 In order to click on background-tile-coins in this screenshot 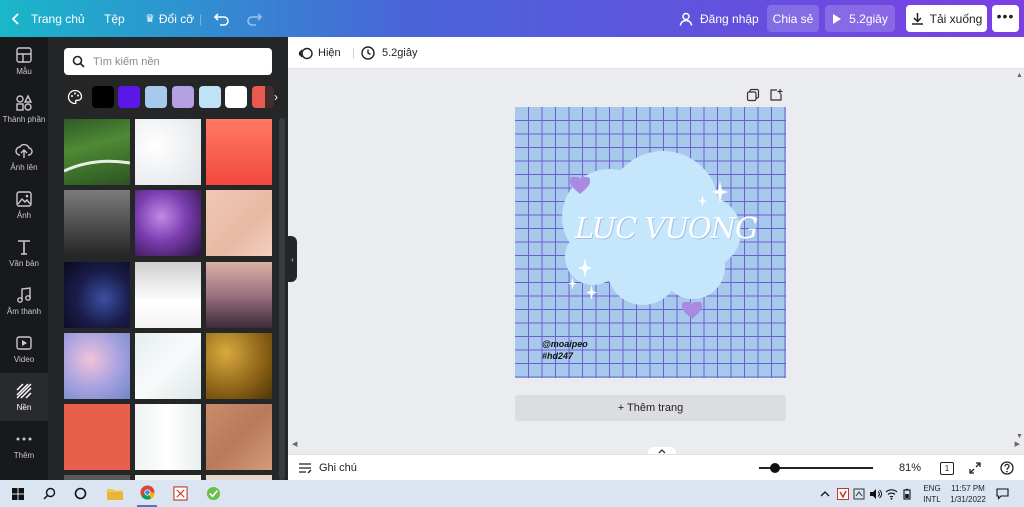, I will do `click(239, 366)`.